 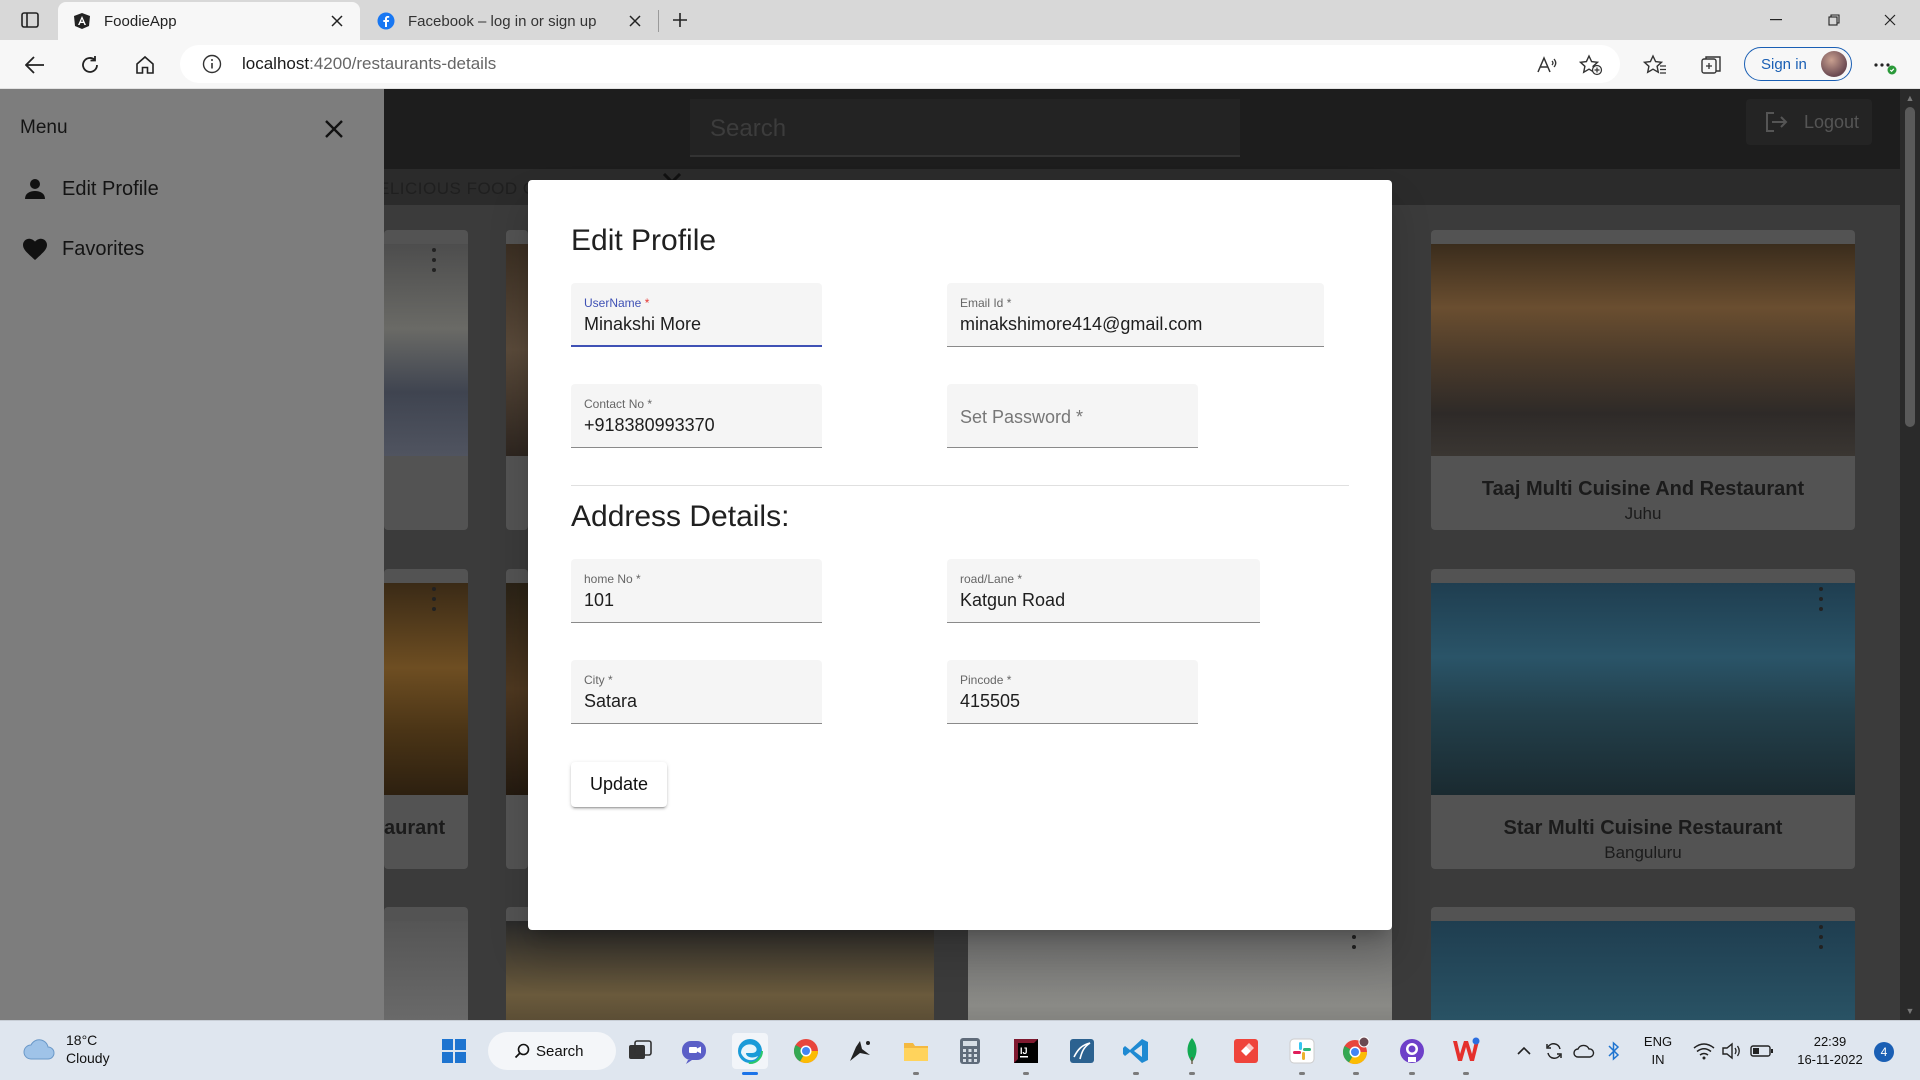 What do you see at coordinates (696, 701) in the screenshot?
I see `city-value: Satara` at bounding box center [696, 701].